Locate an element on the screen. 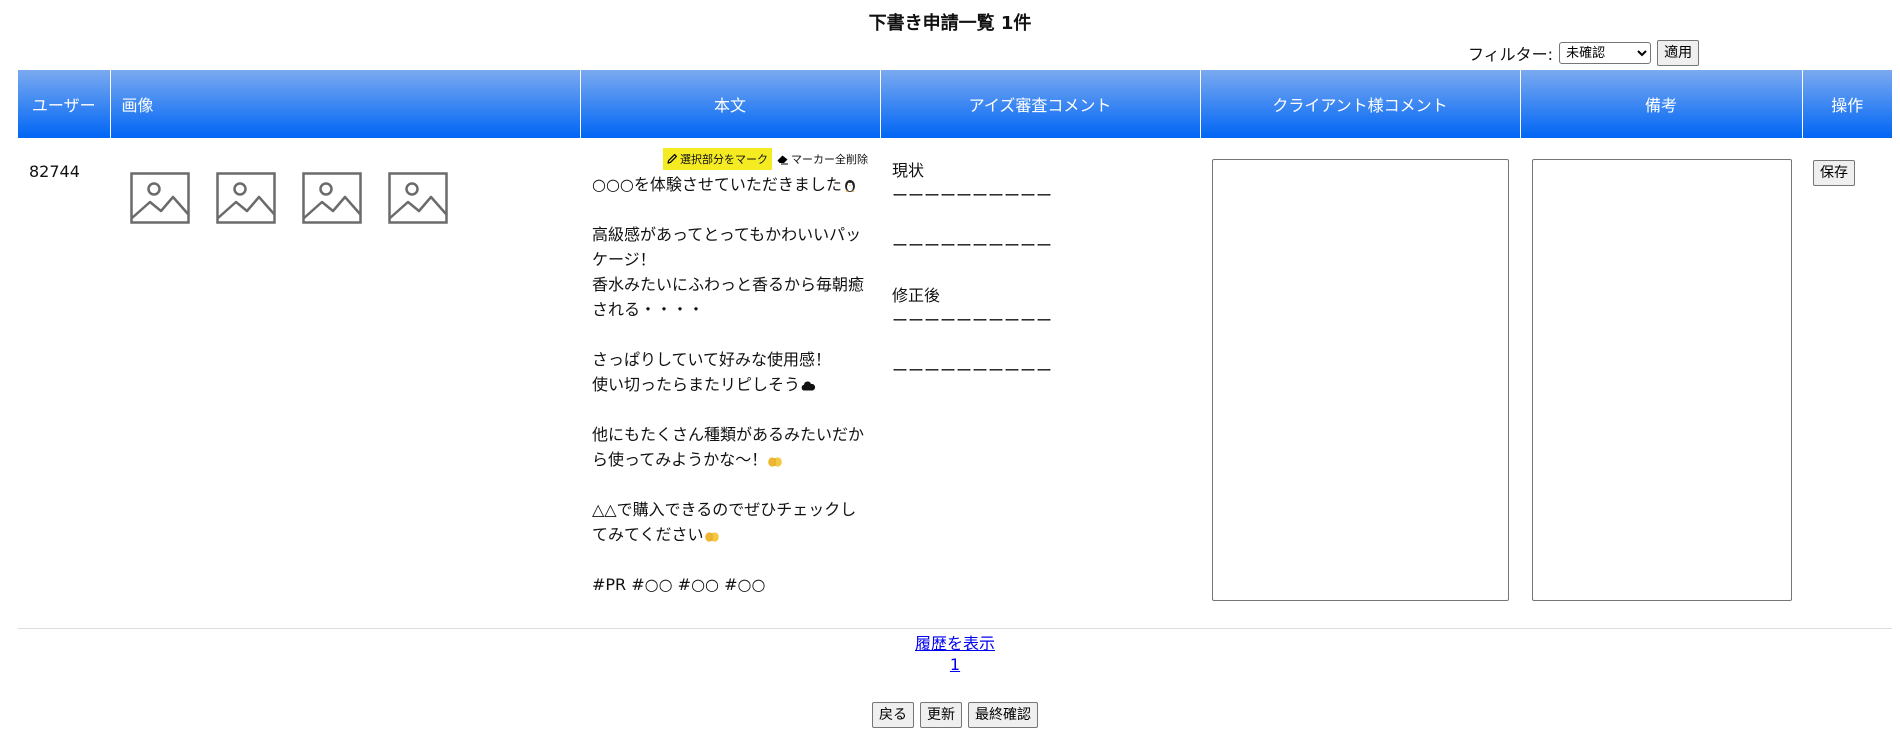  body-line: ら使ってみようかな～！ is located at coordinates (680, 459).